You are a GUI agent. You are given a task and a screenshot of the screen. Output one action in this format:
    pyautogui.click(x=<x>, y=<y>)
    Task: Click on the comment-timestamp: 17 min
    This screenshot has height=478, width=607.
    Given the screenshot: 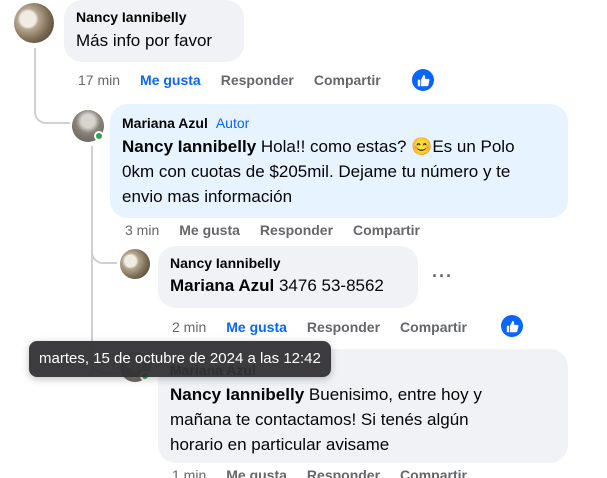 What is the action you would take?
    pyautogui.click(x=99, y=80)
    